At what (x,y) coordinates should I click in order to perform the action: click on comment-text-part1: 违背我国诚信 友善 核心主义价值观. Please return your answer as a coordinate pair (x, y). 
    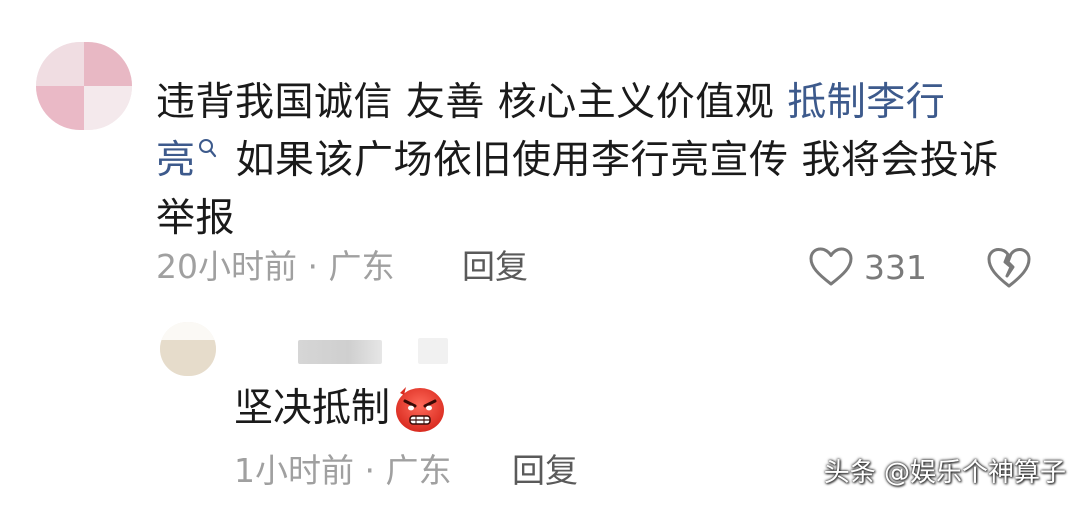
    Looking at the image, I should click on (472, 102).